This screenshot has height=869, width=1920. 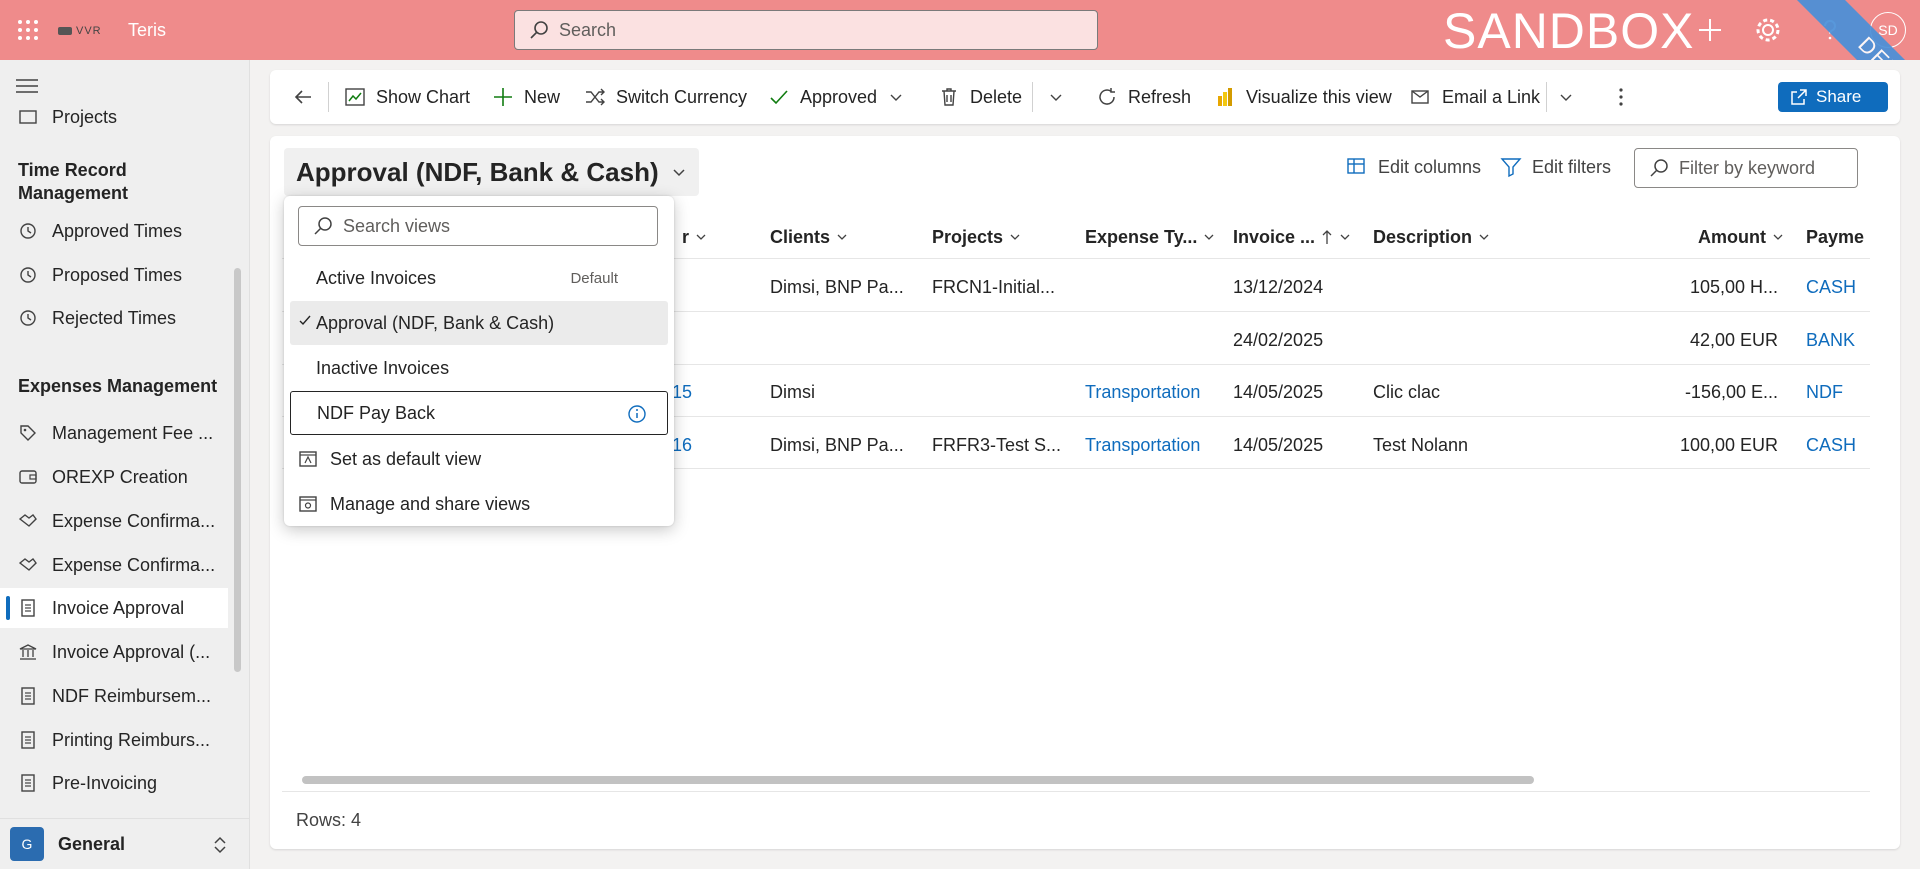 What do you see at coordinates (839, 96) in the screenshot?
I see `approved-label: Approved` at bounding box center [839, 96].